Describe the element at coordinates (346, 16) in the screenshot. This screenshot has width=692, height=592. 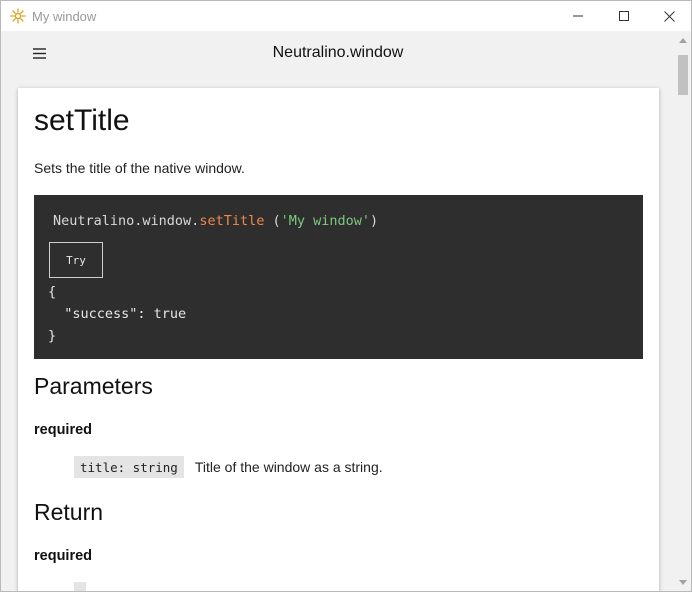
I see `title-bar: My window` at that location.